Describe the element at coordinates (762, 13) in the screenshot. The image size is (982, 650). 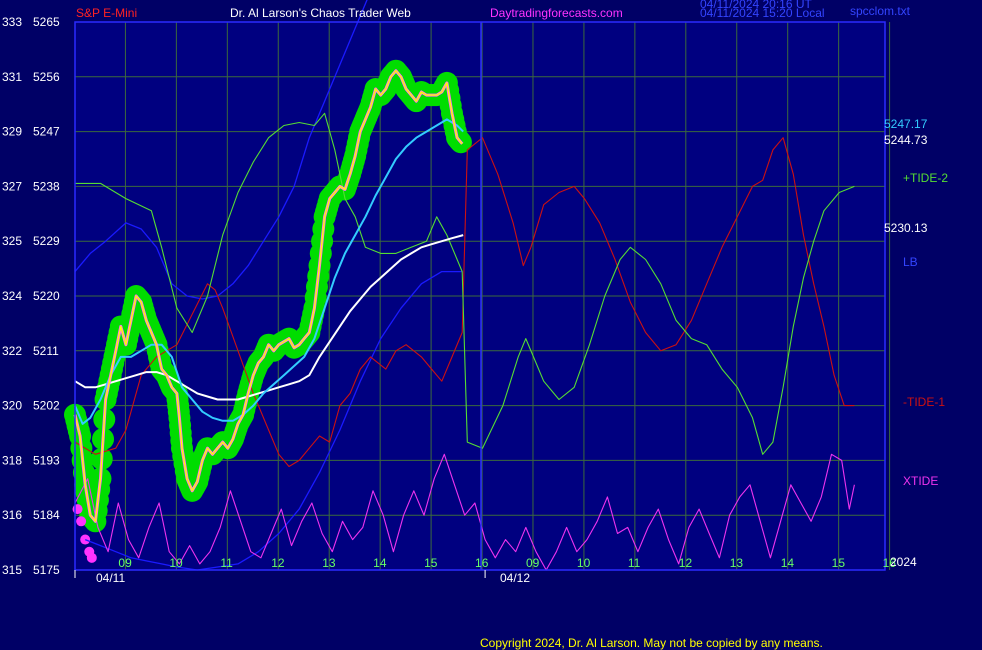
I see `timestamp-local: 04/11/2024 15:20 Local` at that location.